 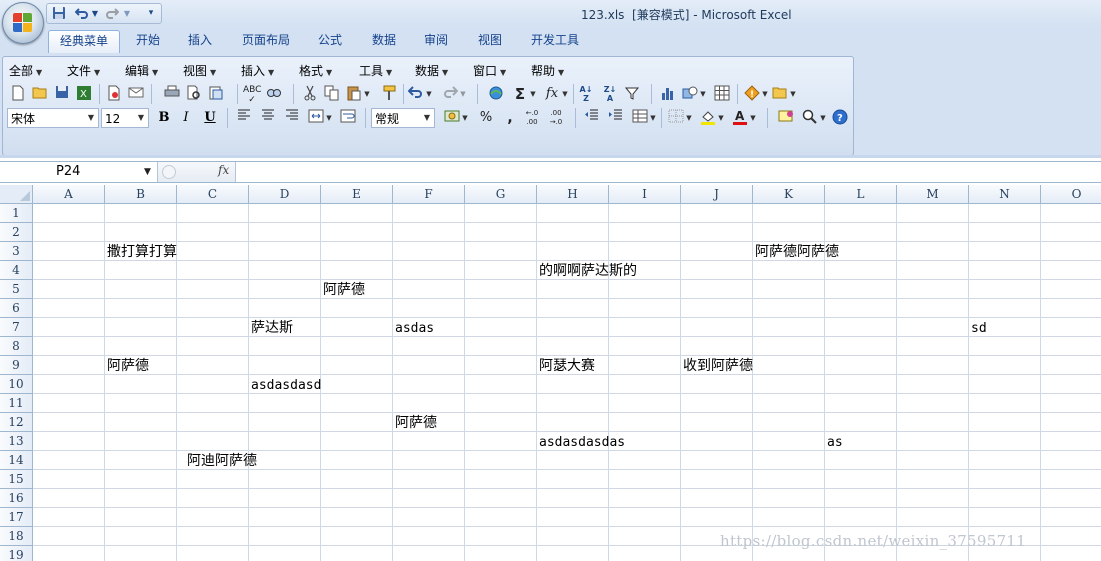 What do you see at coordinates (429, 94) in the screenshot?
I see `undo-dropdown-icon: ▼` at bounding box center [429, 94].